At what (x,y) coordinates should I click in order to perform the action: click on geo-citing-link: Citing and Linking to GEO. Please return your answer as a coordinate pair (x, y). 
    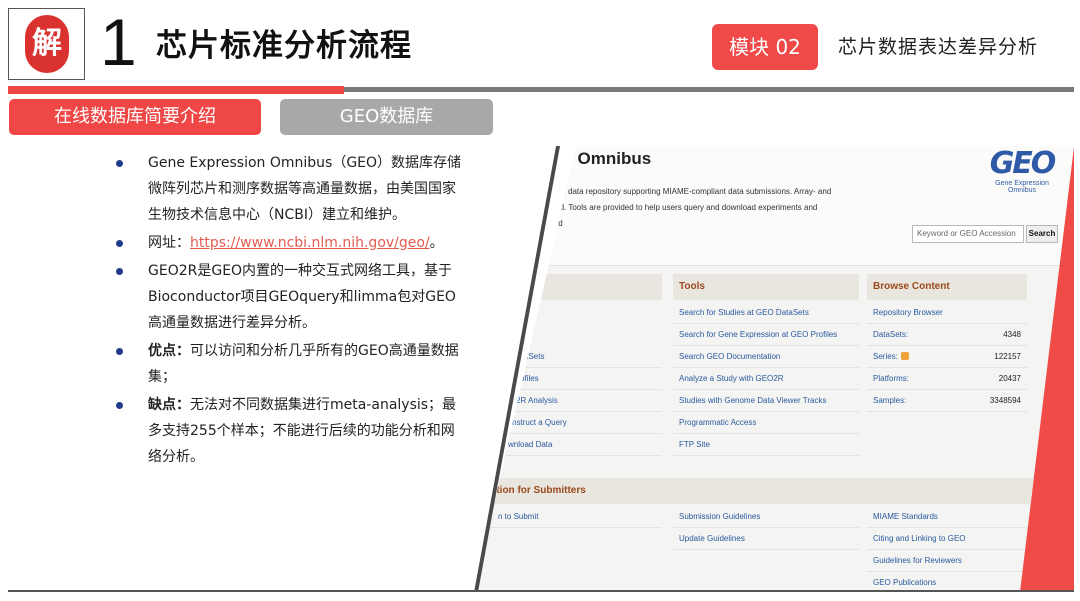
    Looking at the image, I should click on (947, 539).